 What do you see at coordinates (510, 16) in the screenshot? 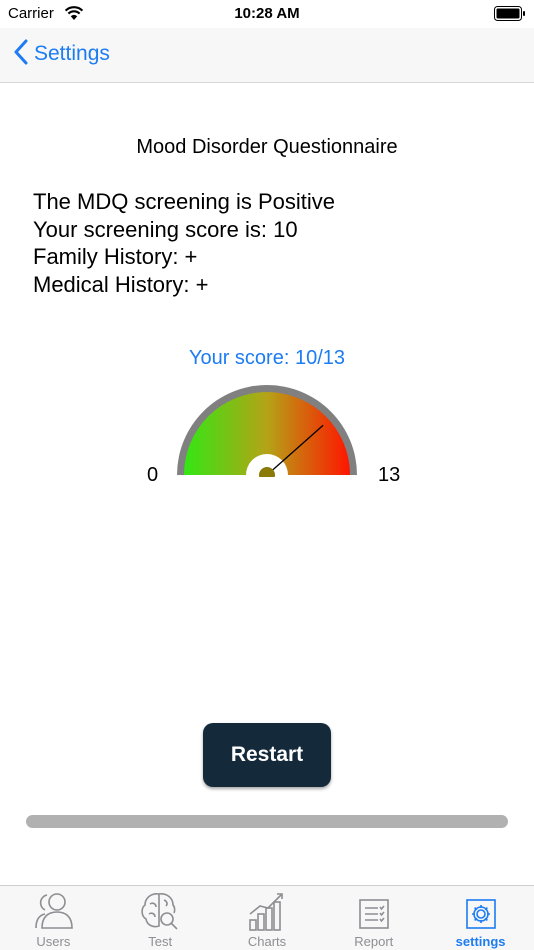
I see `battery-icon` at bounding box center [510, 16].